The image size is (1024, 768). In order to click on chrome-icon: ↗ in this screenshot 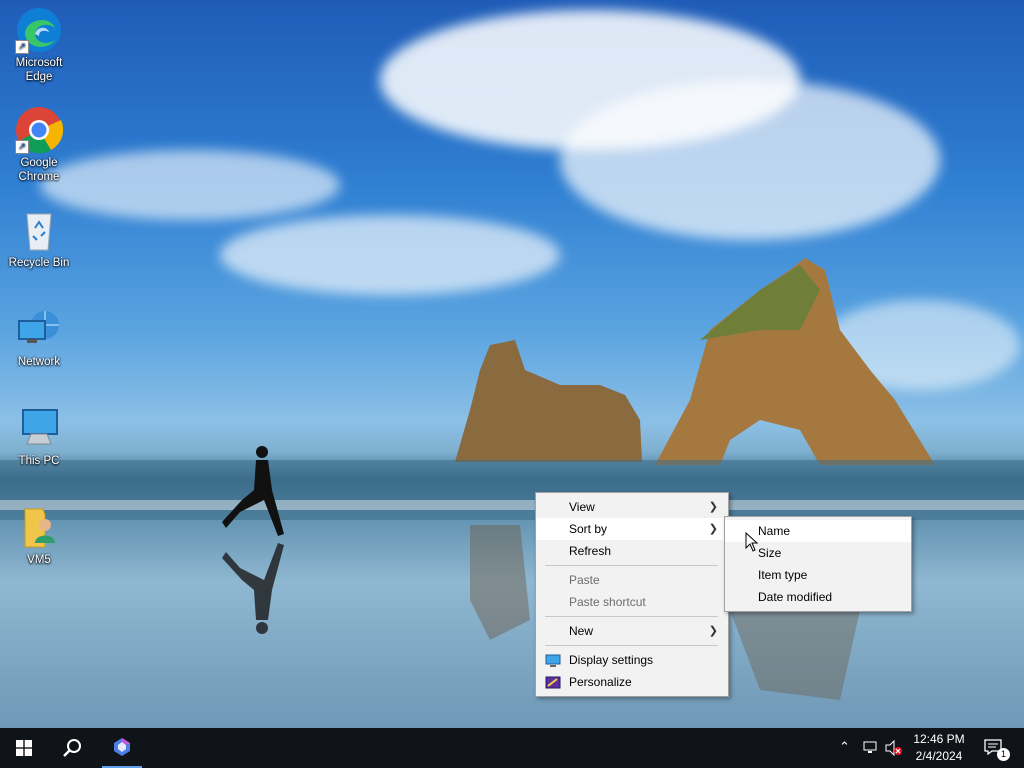, I will do `click(39, 130)`.